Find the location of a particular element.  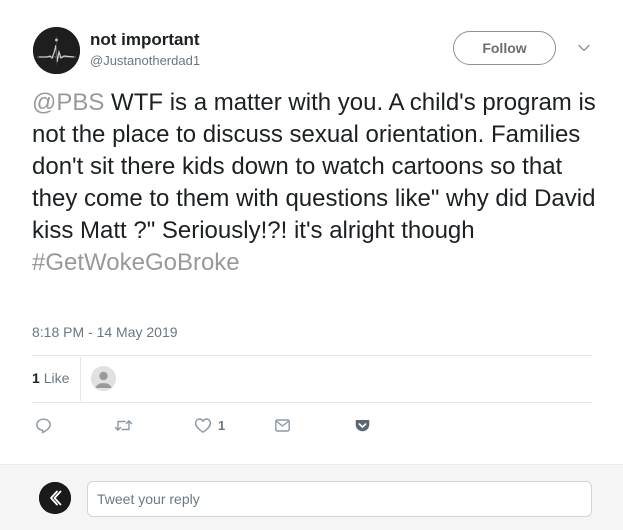

mention-link: @PBS is located at coordinates (68, 102).